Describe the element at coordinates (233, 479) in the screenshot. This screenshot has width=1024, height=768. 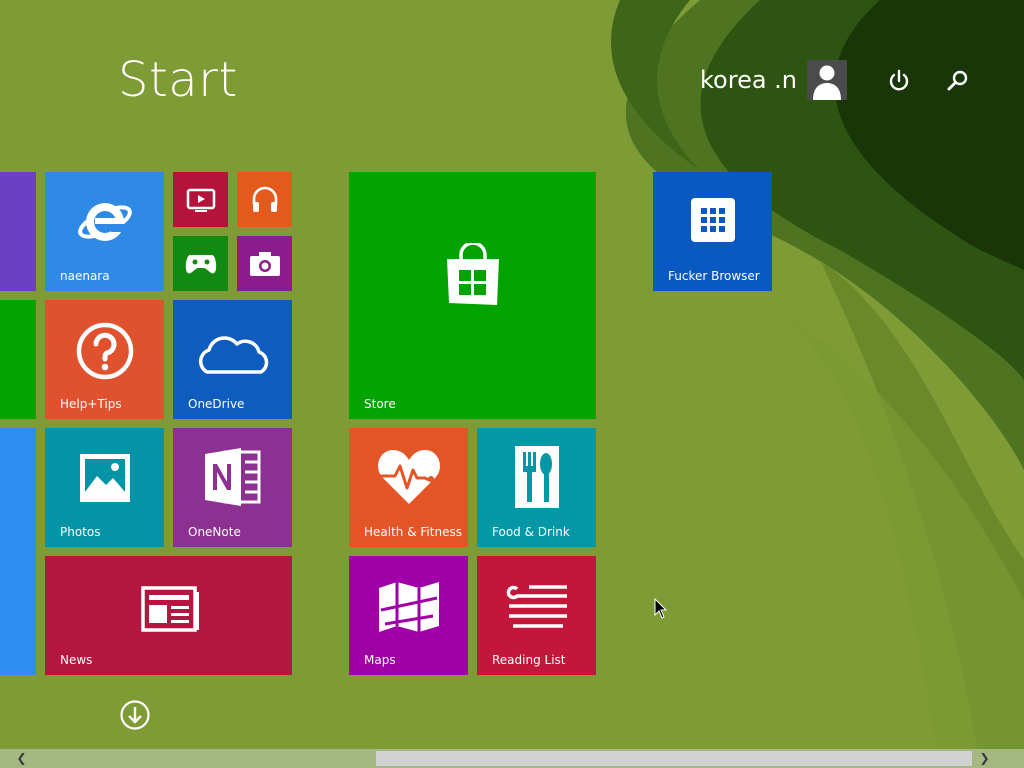
I see `onenote-icon` at that location.